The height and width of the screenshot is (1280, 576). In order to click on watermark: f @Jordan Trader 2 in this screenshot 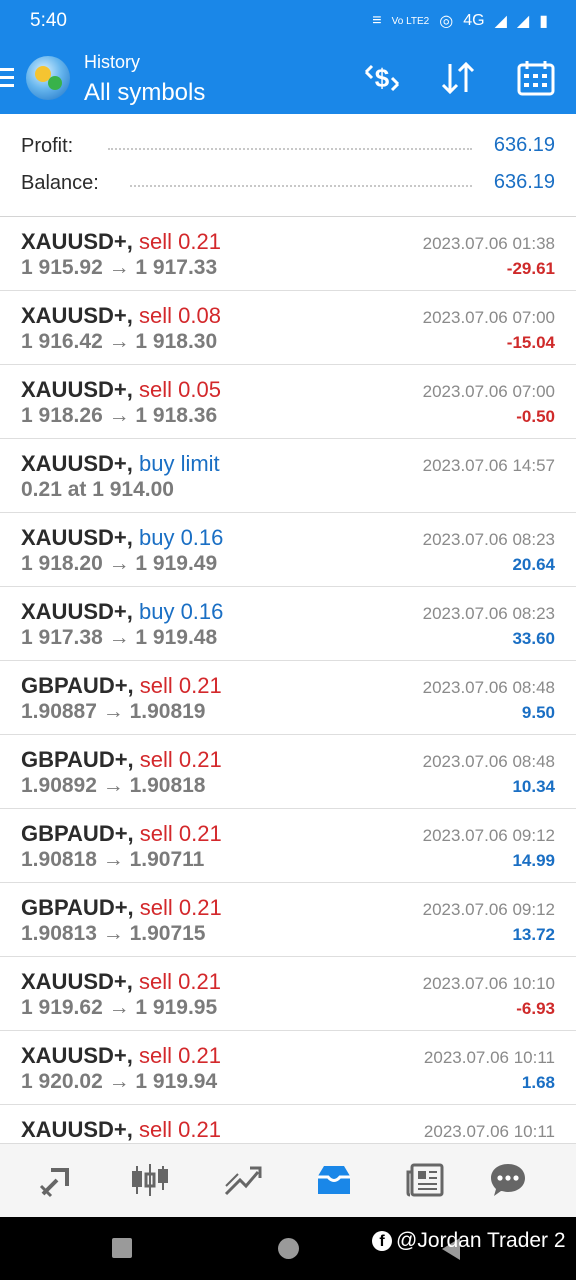, I will do `click(469, 1241)`.